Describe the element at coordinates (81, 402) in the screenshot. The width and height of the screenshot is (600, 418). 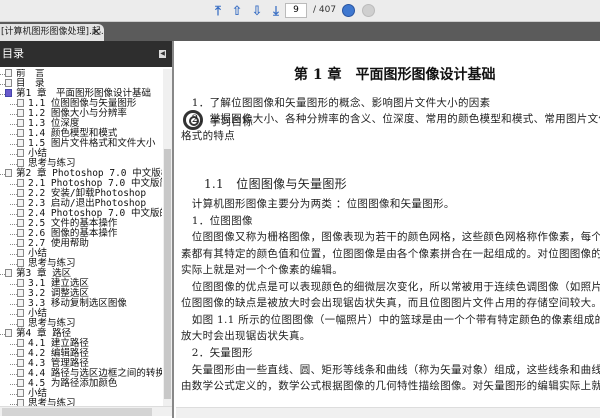
I see `toc-item: 思考与练习` at that location.